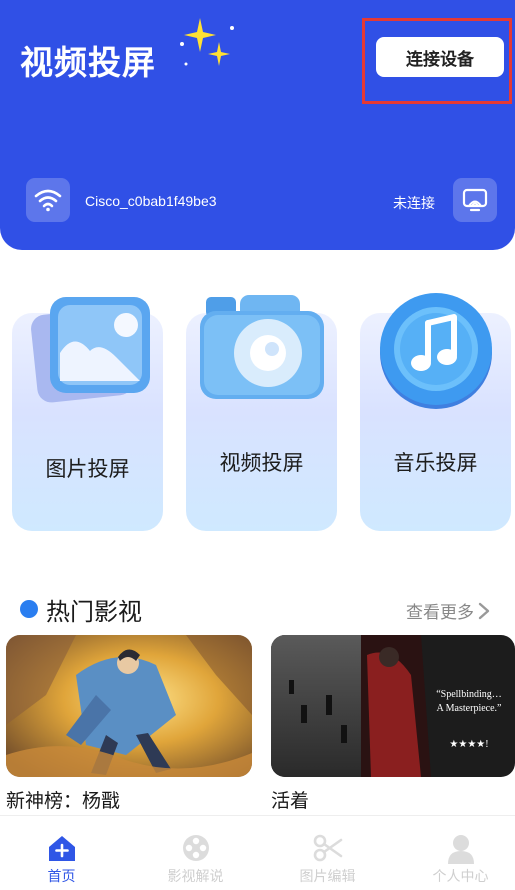  What do you see at coordinates (29, 609) in the screenshot?
I see `section-dot` at bounding box center [29, 609].